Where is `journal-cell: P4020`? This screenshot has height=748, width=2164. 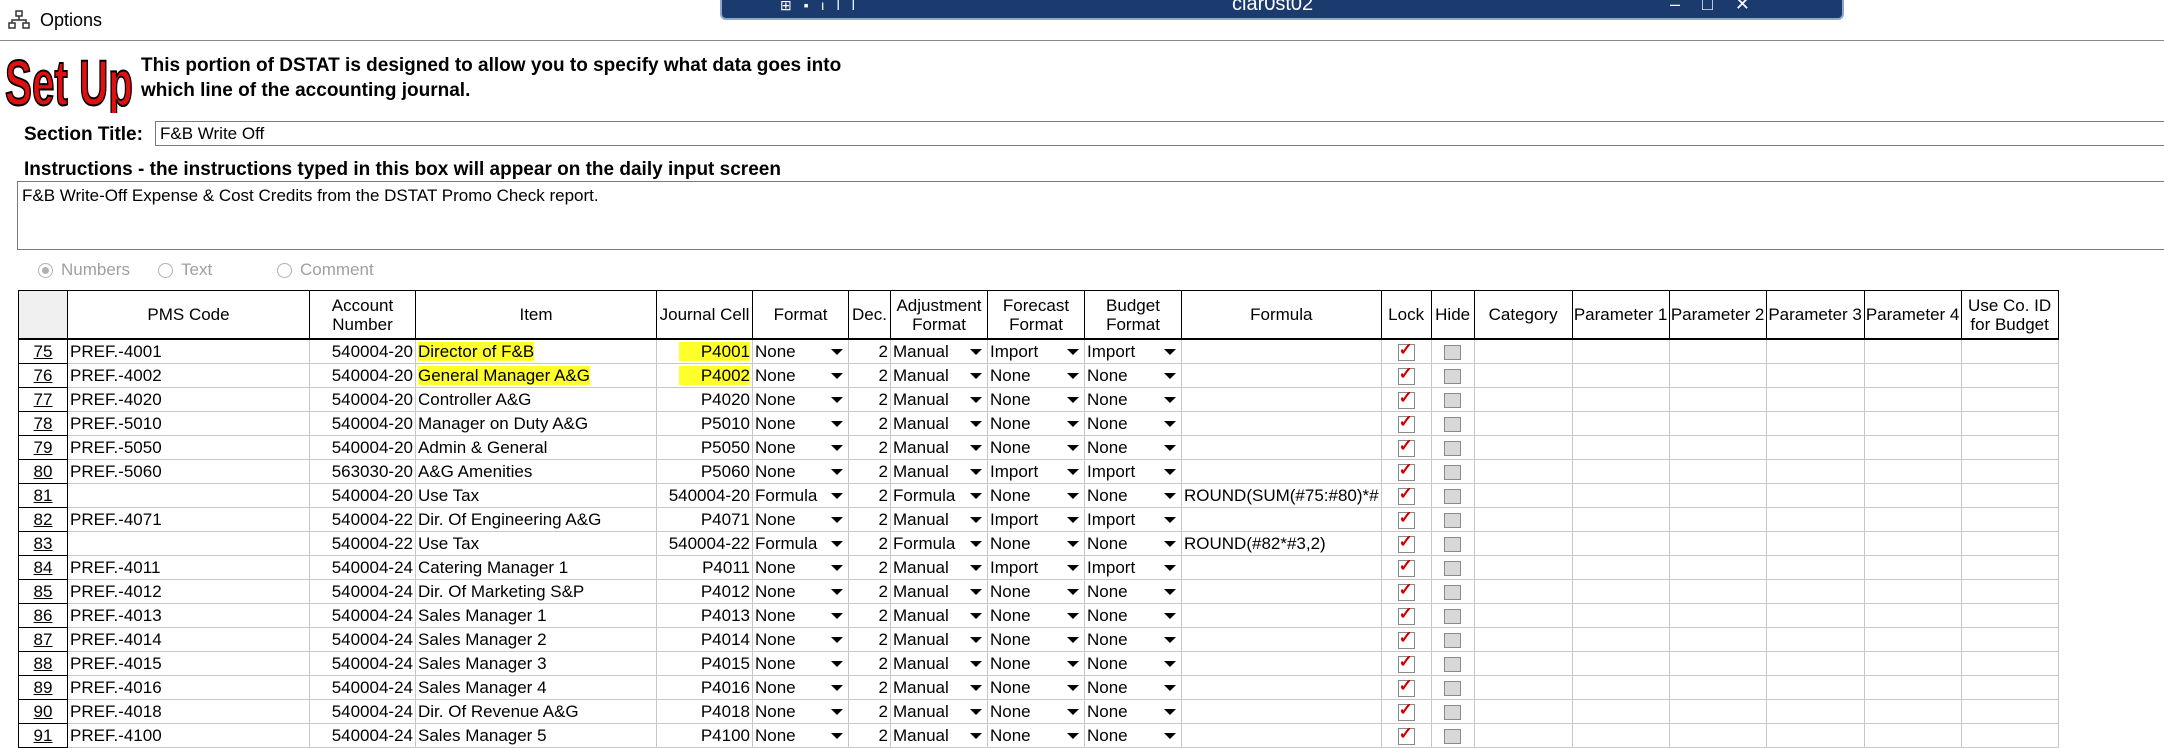
journal-cell: P4020 is located at coordinates (704, 399).